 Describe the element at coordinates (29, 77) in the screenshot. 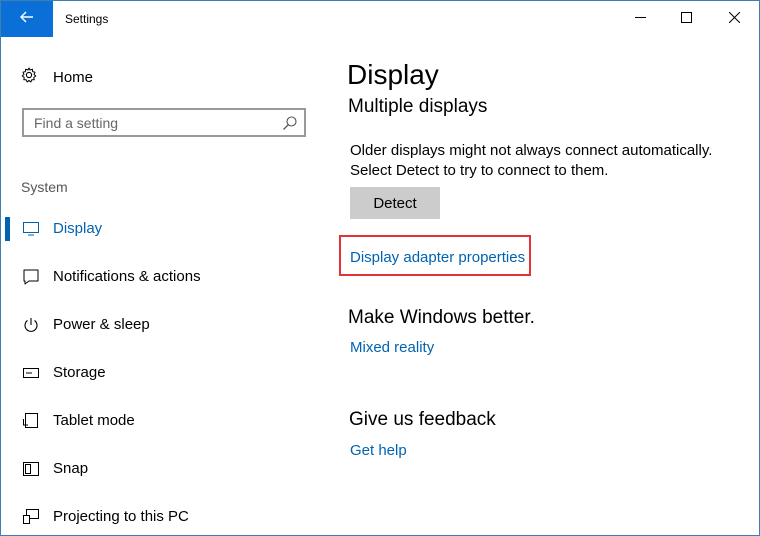

I see `gear-icon` at that location.